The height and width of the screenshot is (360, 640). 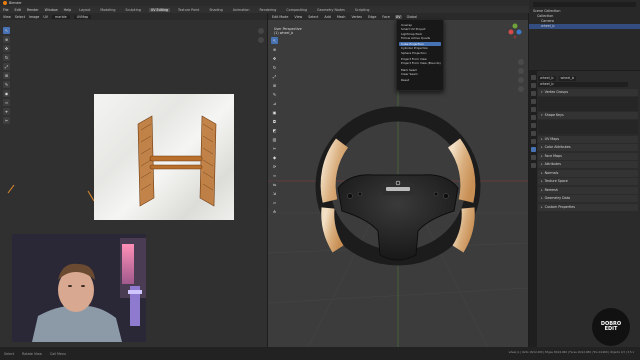 I want to click on physics-tab-icon, so click(x=533, y=141).